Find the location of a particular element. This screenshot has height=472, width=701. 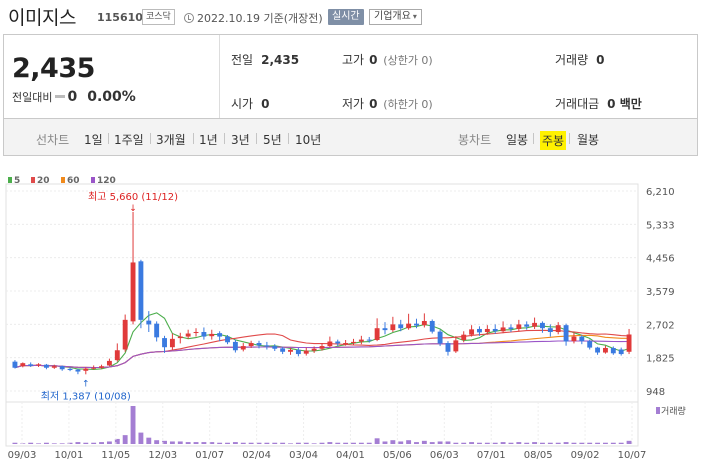

candle-monthly: 월봉 is located at coordinates (588, 139).